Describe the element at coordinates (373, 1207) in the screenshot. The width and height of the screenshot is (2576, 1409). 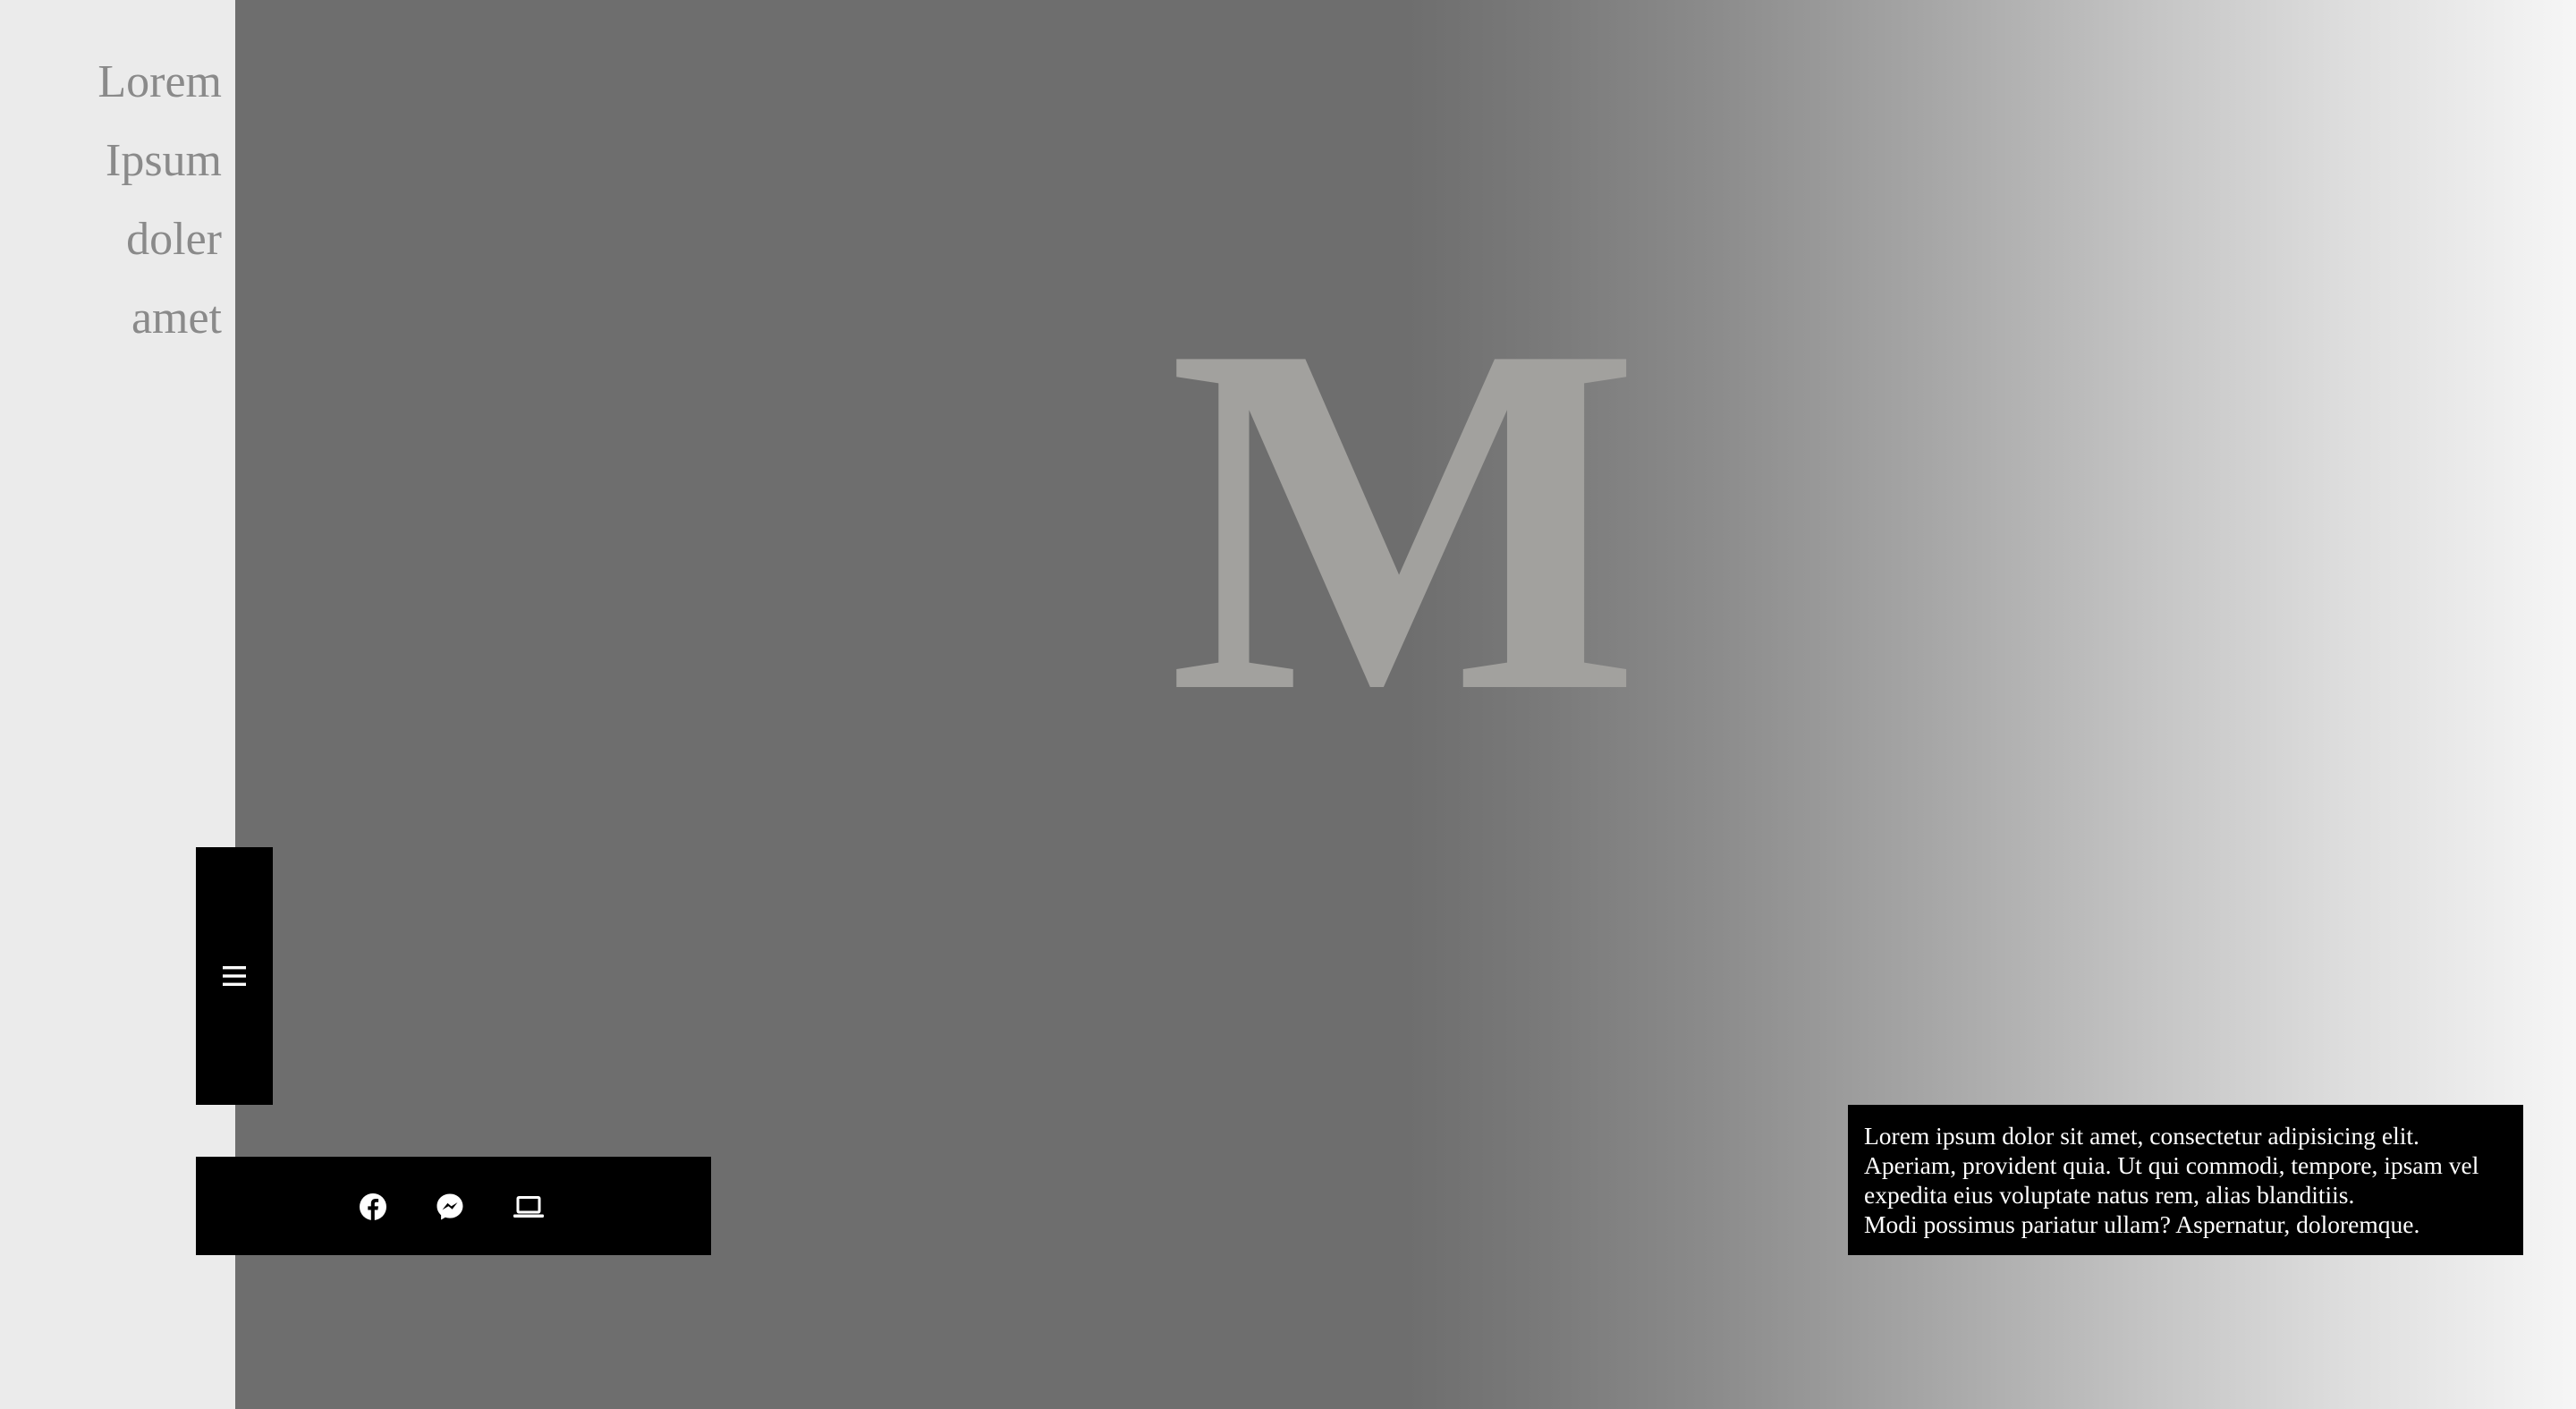
I see `facebook-icon` at that location.